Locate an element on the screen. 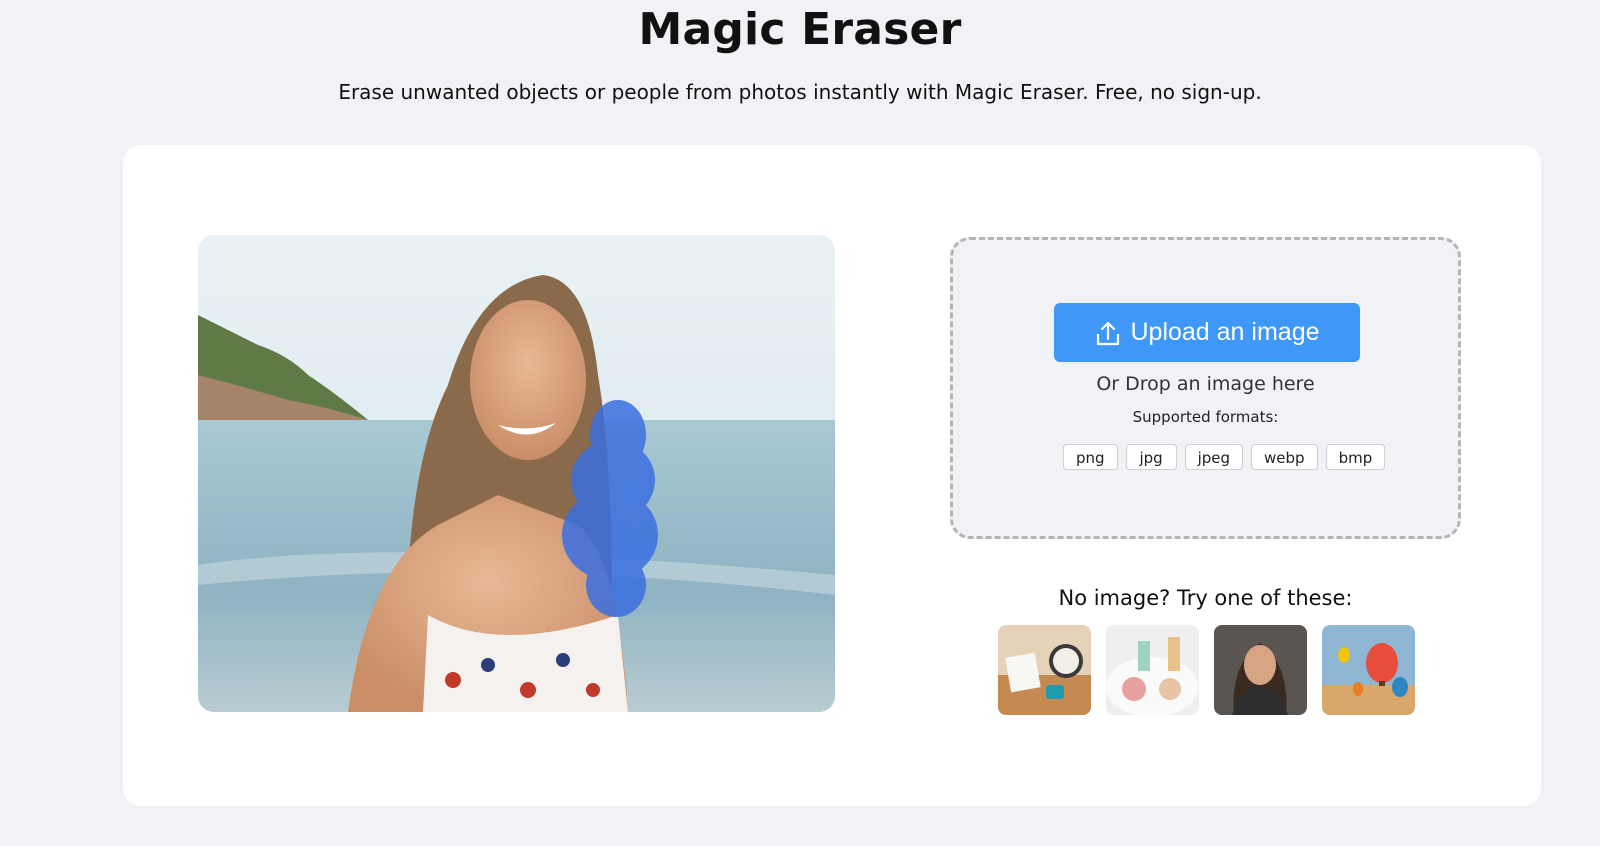 This screenshot has height=846, width=1600. sample-images is located at coordinates (1206, 670).